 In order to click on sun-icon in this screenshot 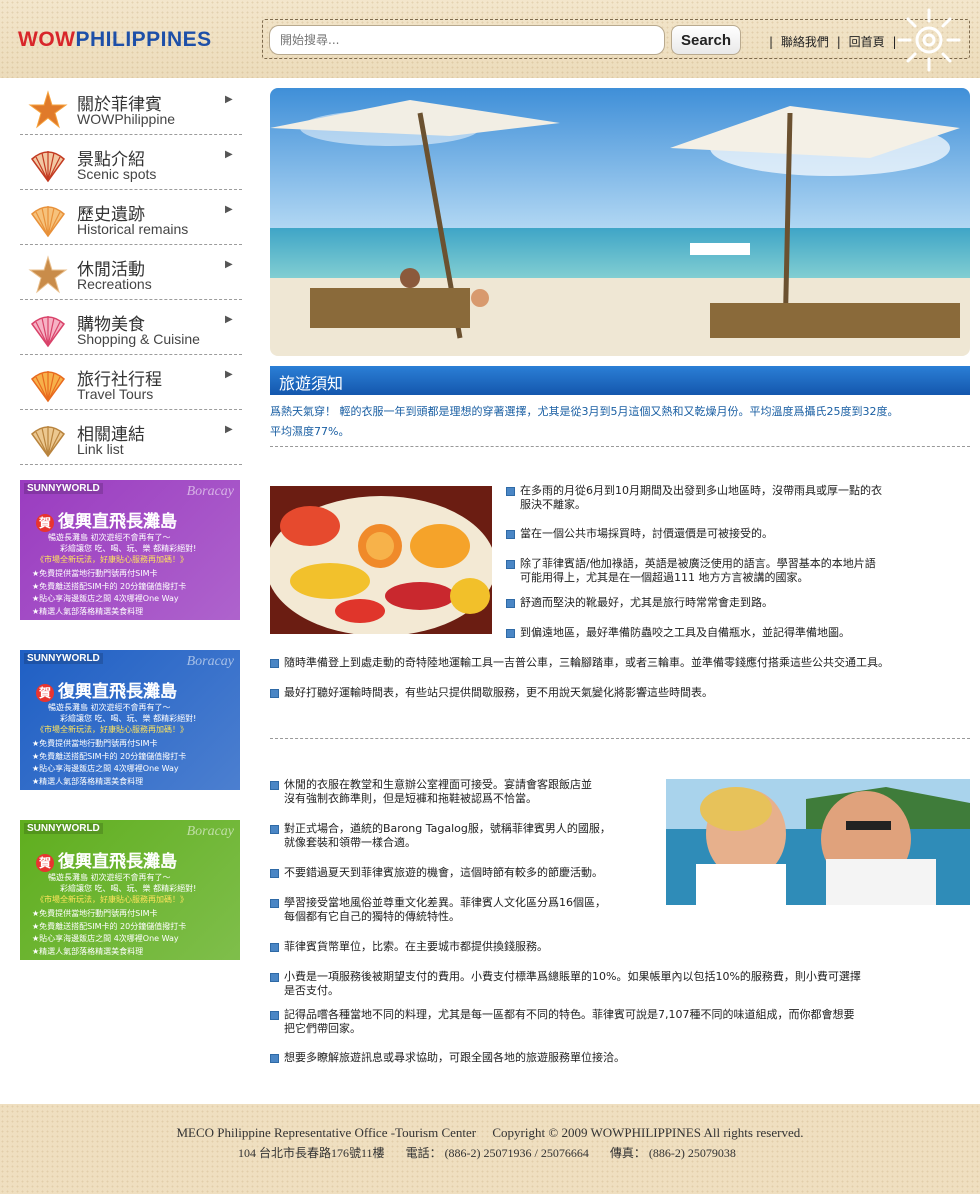, I will do `click(929, 40)`.